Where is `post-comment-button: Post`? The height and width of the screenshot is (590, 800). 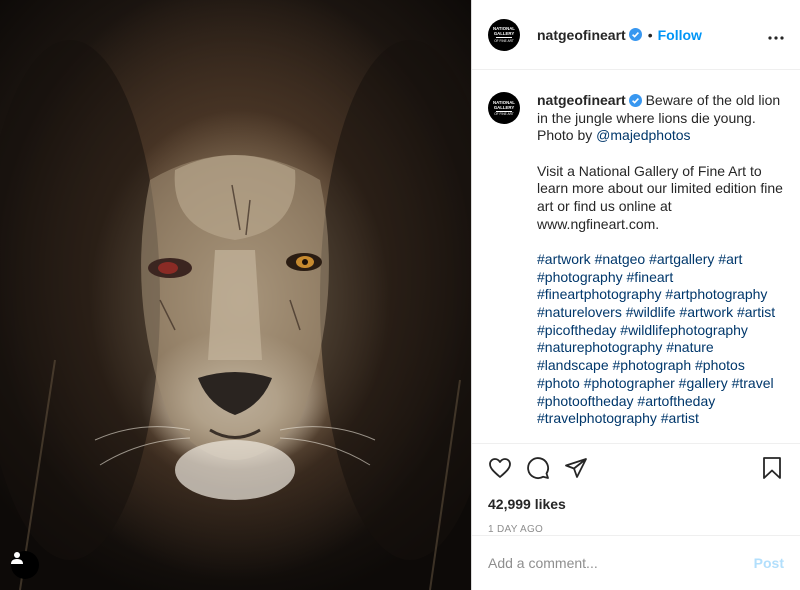 post-comment-button: Post is located at coordinates (769, 563).